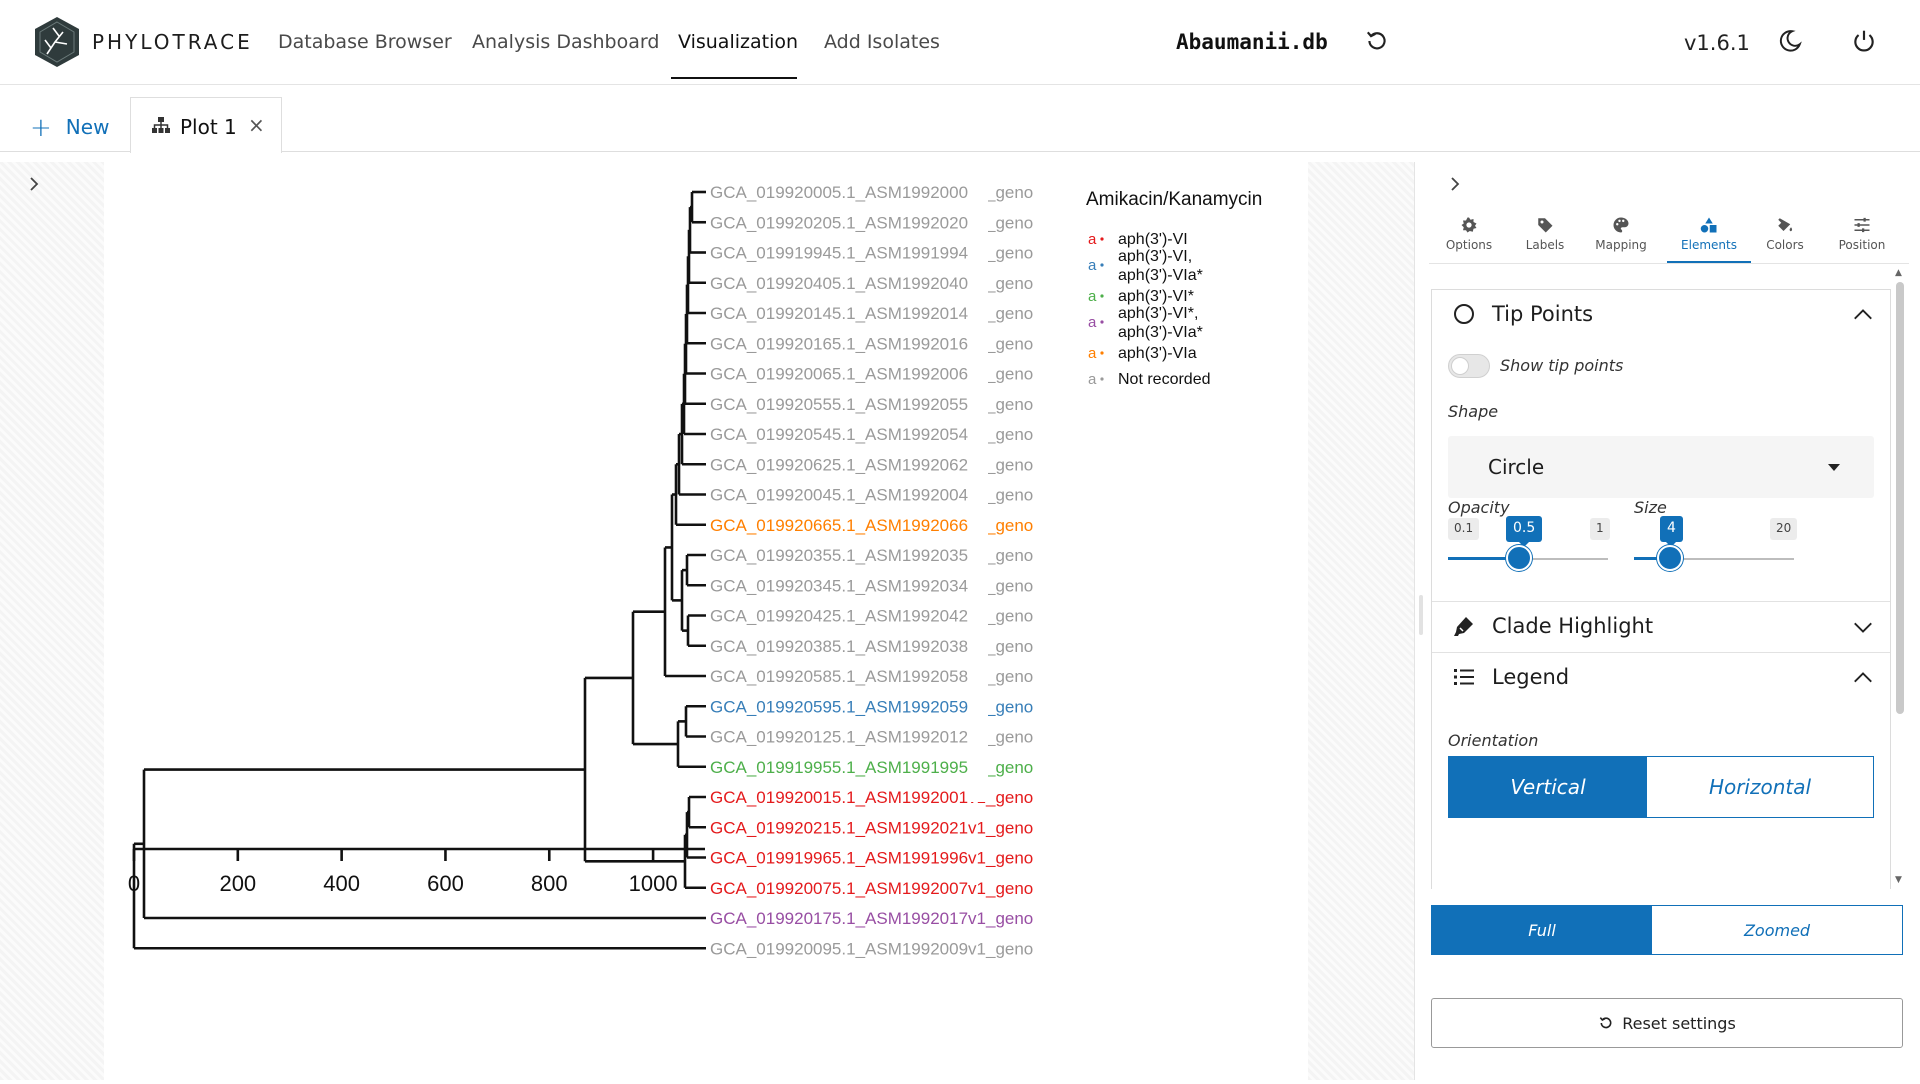  What do you see at coordinates (1252, 42) in the screenshot?
I see `database-name: Abaumanii.db` at bounding box center [1252, 42].